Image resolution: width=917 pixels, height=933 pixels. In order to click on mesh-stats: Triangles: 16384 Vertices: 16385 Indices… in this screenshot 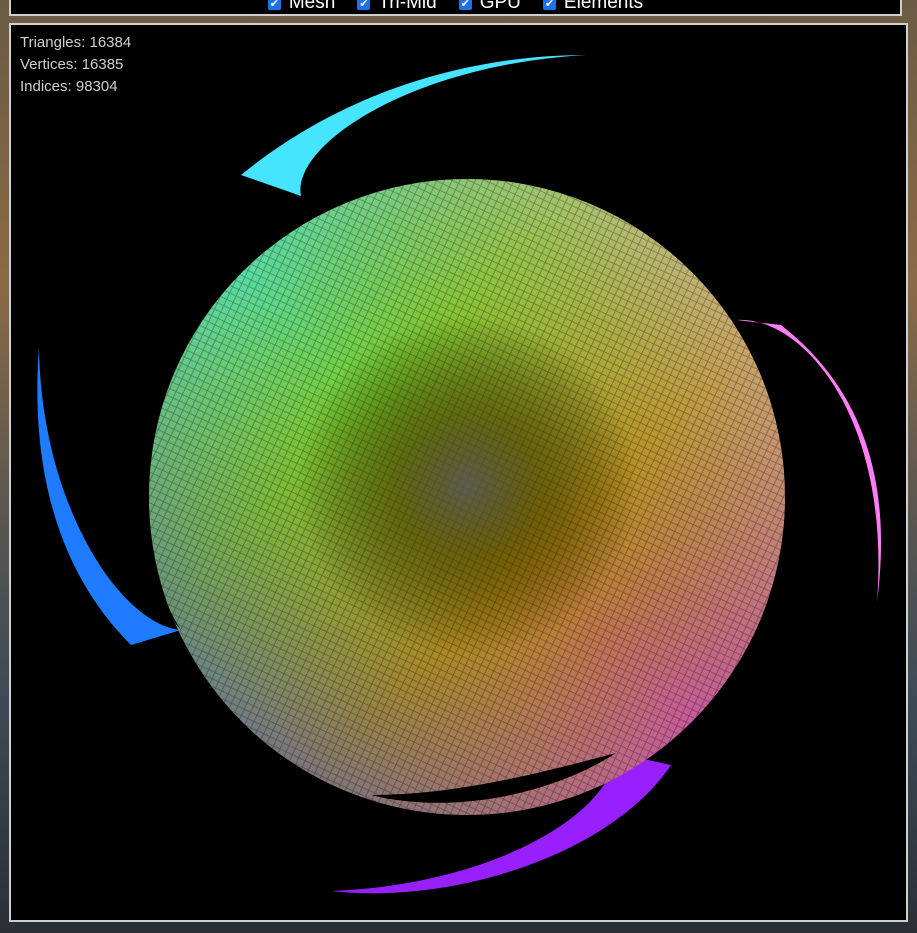, I will do `click(75, 65)`.